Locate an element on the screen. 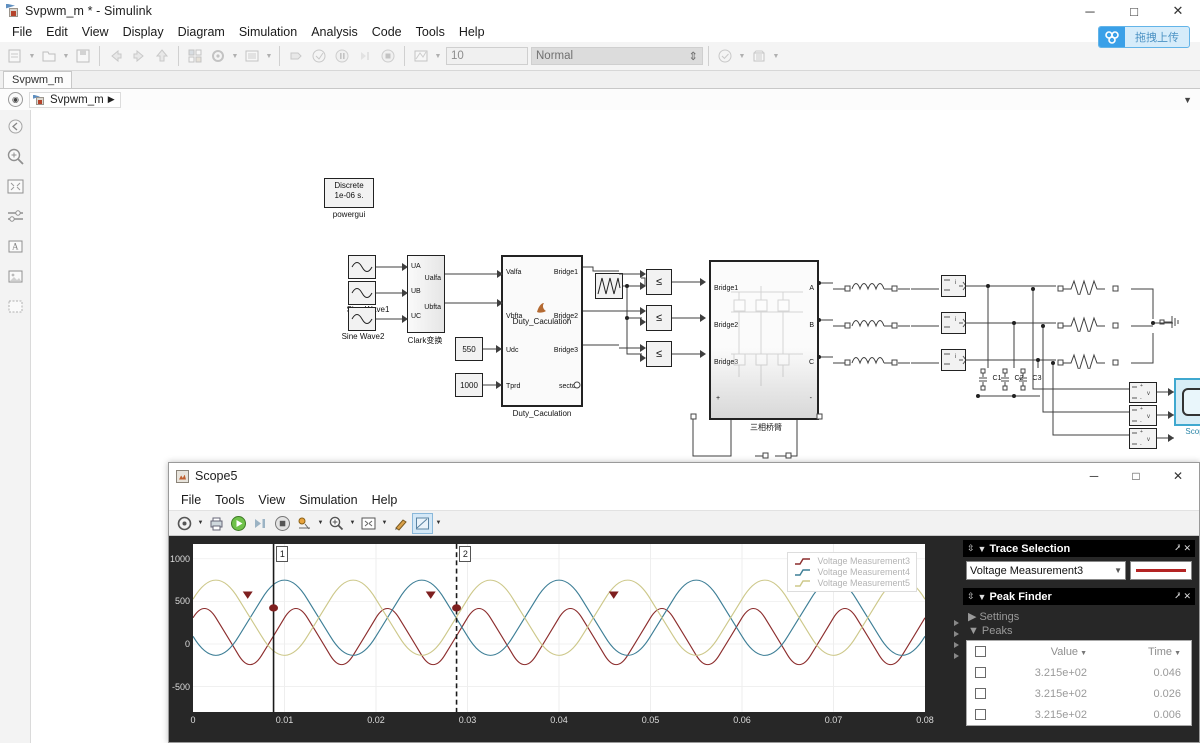 The height and width of the screenshot is (743, 1200). table-row: 3.215e+02 0.046 is located at coordinates (1079, 672).